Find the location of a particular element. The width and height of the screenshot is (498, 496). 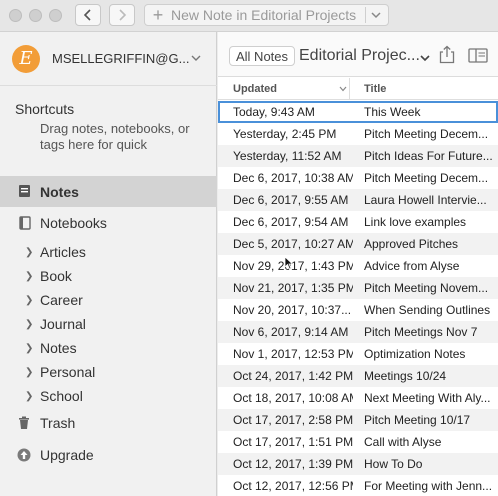

chevron-right-icon is located at coordinates (123, 15).